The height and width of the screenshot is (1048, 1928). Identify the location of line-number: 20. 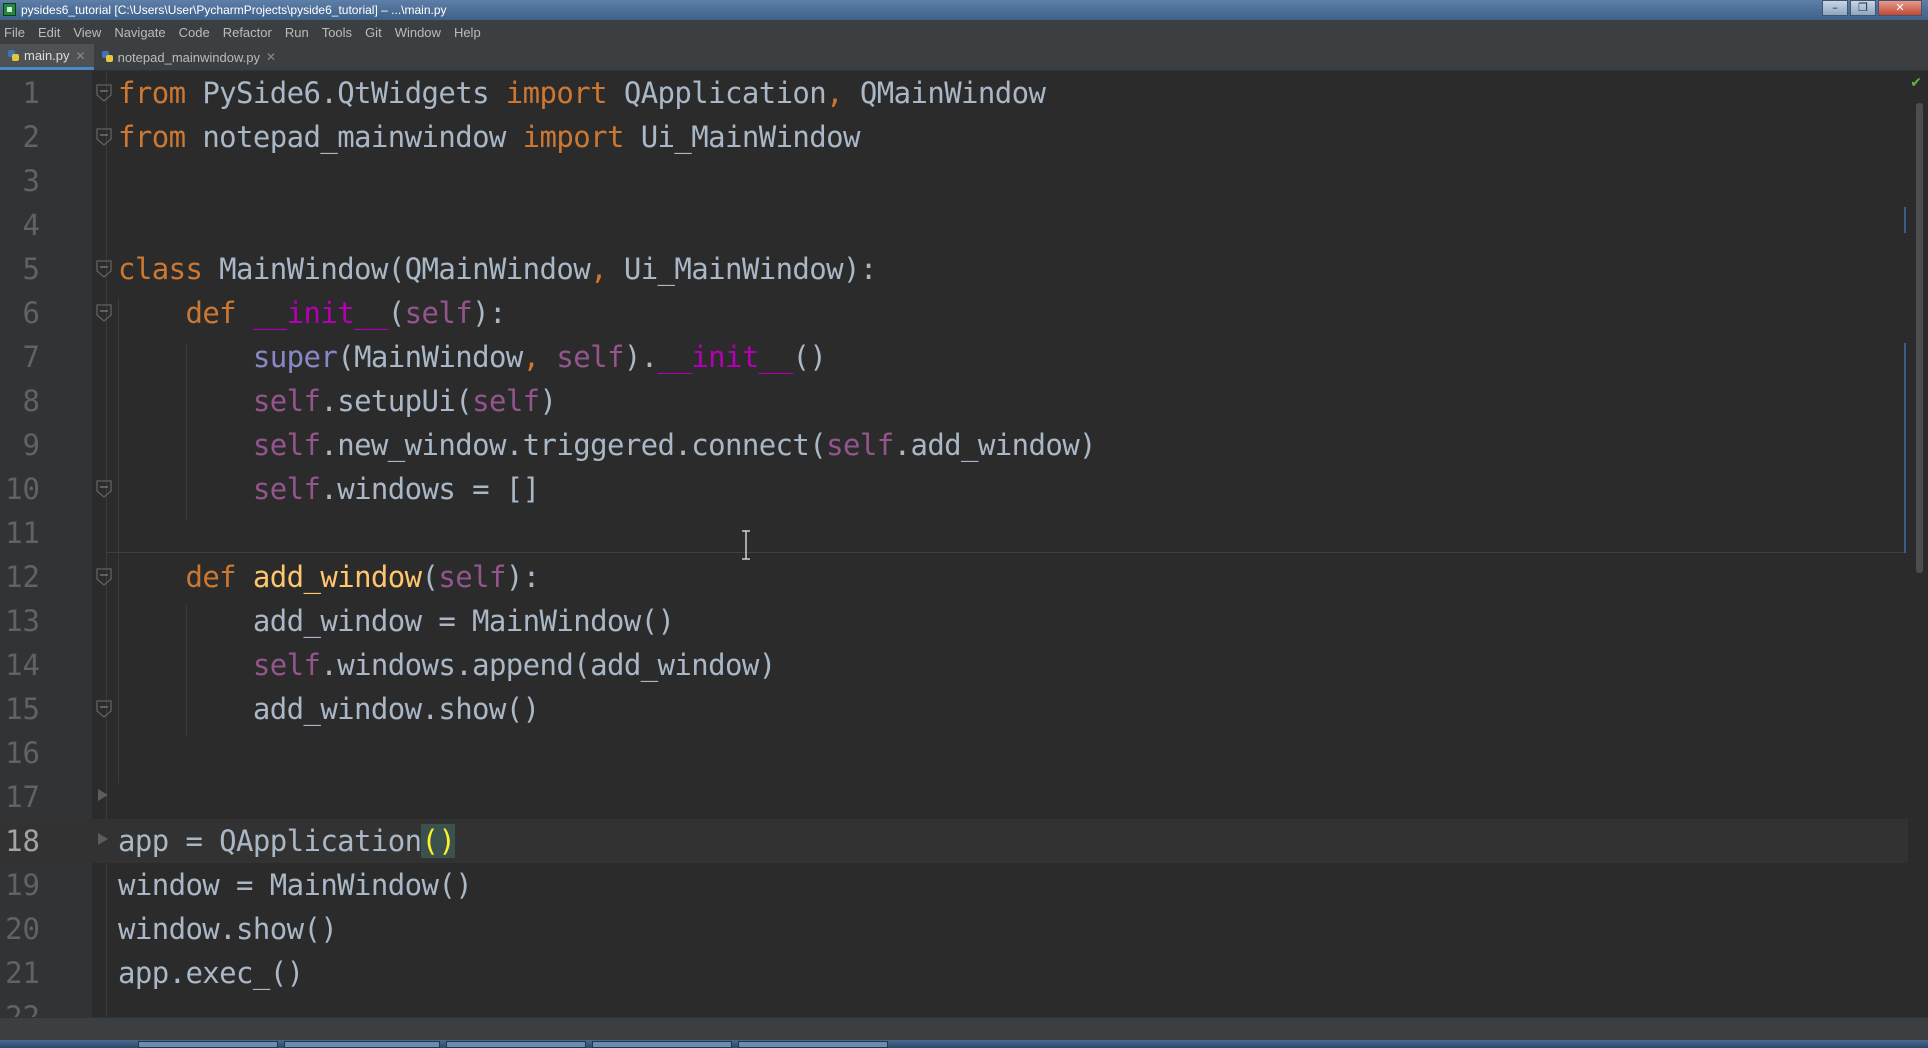
(20, 929).